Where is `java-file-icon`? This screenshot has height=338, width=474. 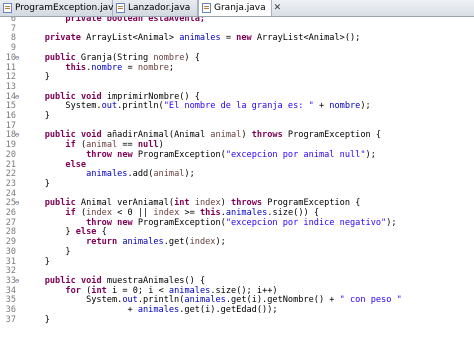
java-file-icon is located at coordinates (7, 8).